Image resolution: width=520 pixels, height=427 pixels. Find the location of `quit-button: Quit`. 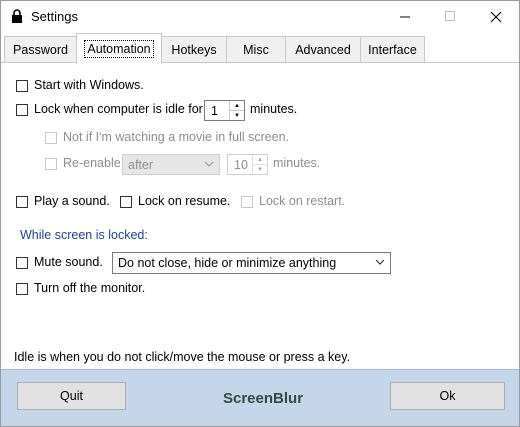

quit-button: Quit is located at coordinates (71, 396).